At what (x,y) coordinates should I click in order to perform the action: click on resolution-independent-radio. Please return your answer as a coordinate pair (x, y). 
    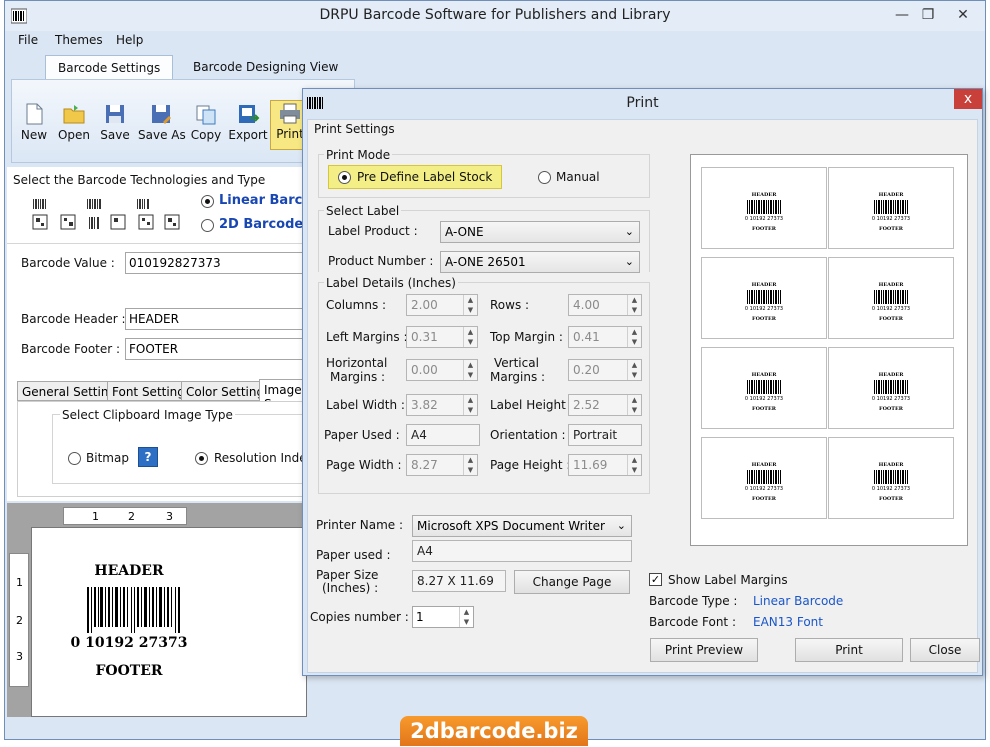
    Looking at the image, I should click on (201, 458).